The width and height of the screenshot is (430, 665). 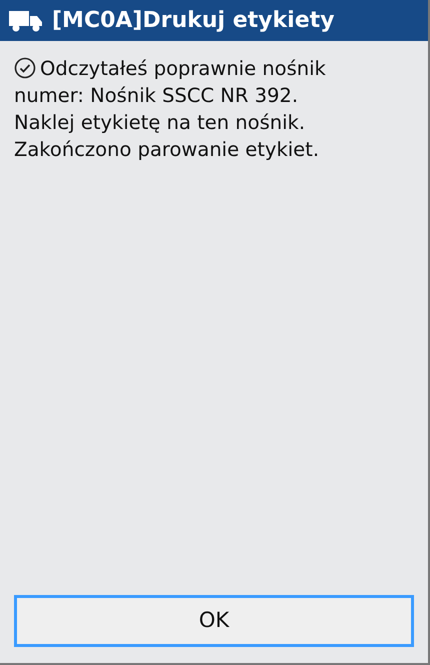 I want to click on truck-icon, so click(x=26, y=20).